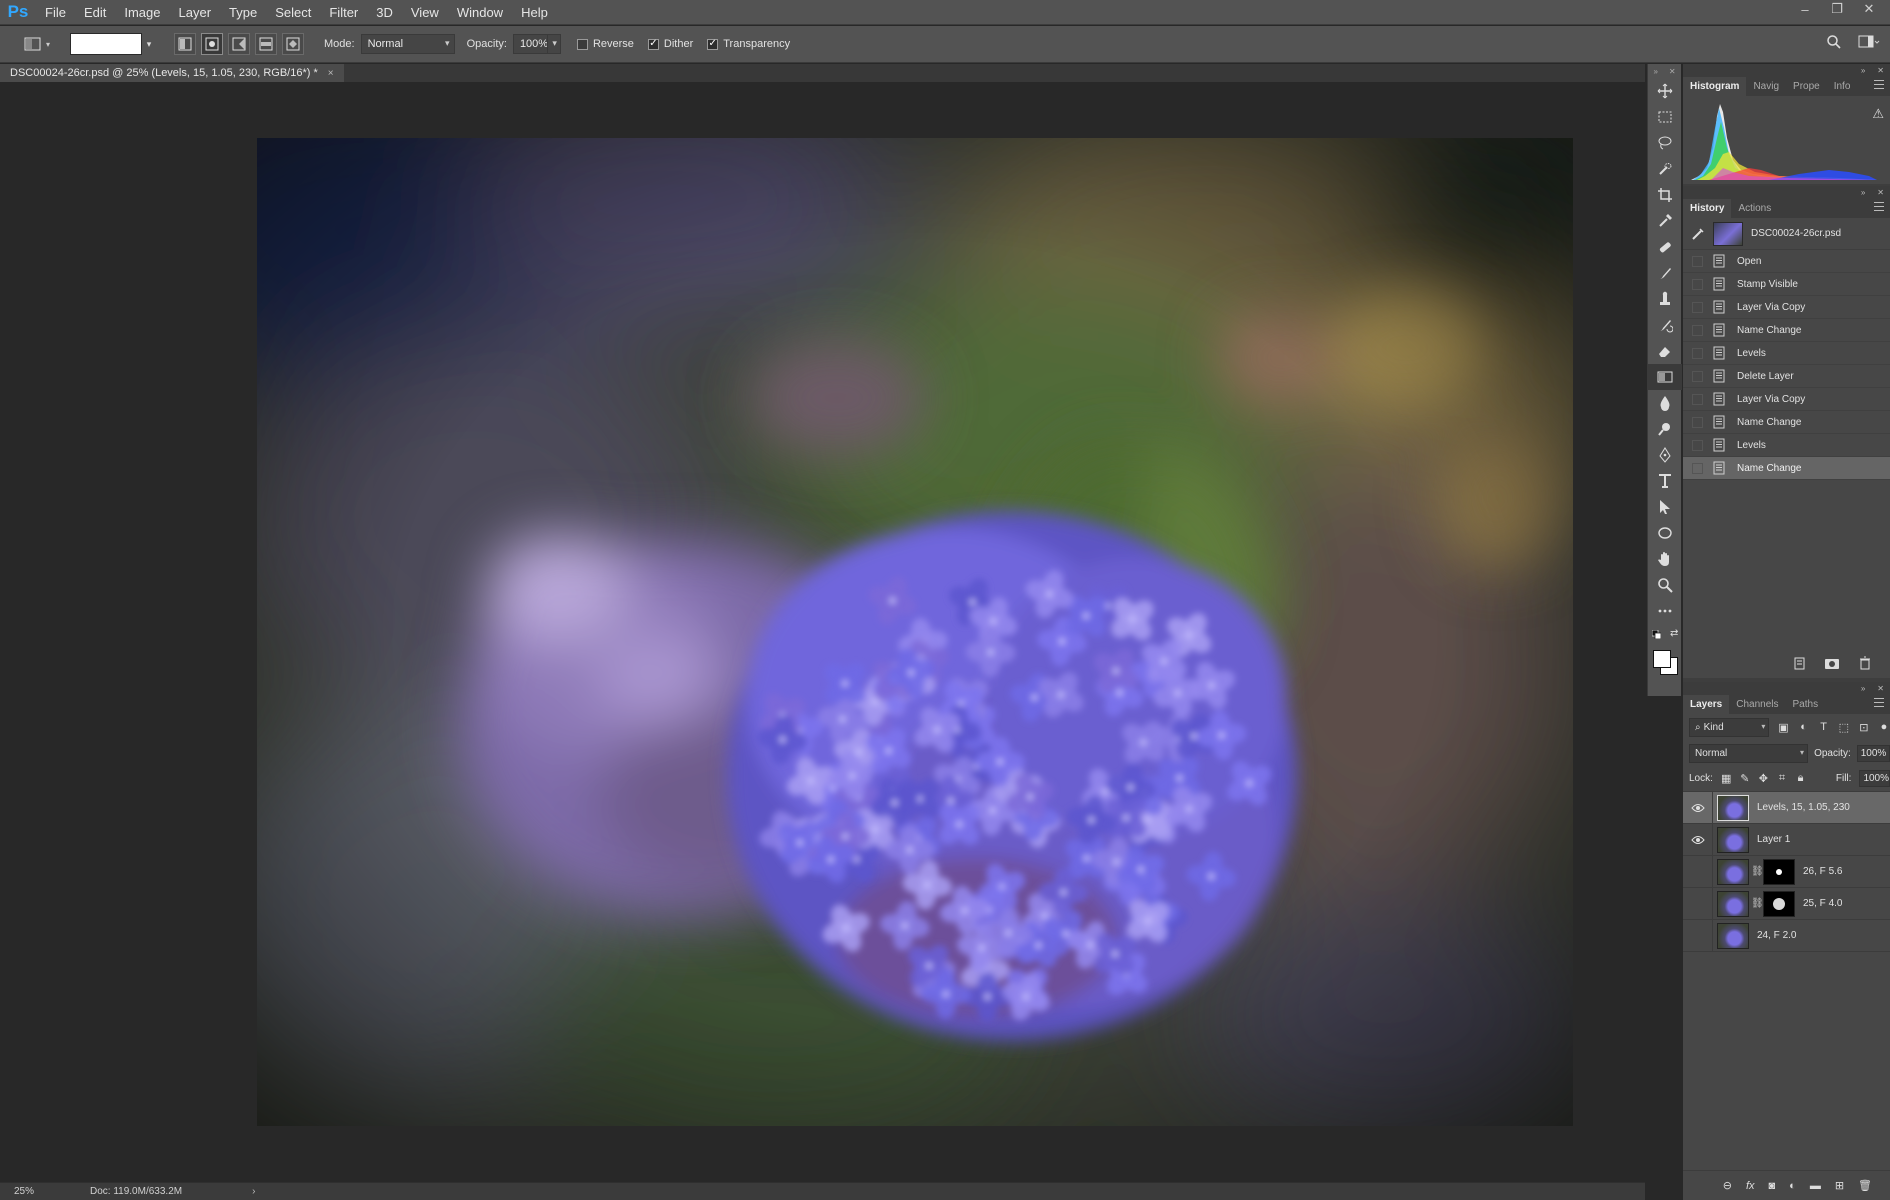 This screenshot has height=1200, width=1890. I want to click on tool-quick-select, so click(1665, 169).